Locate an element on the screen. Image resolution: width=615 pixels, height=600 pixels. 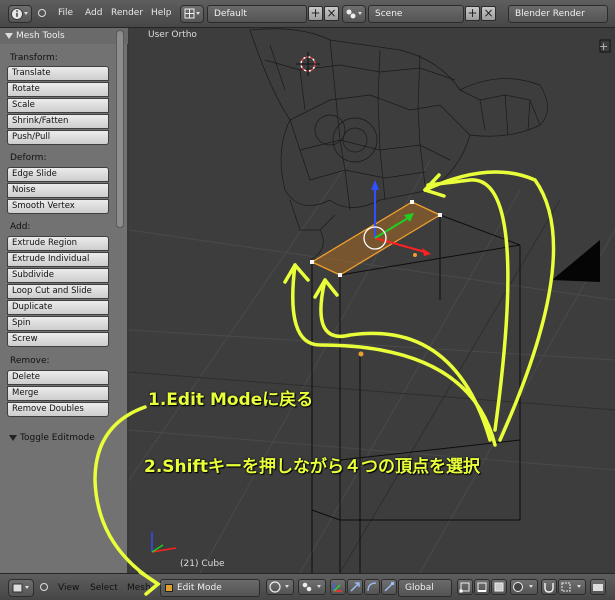
bottom-header: View Select Mesh Edit Mode Global is located at coordinates (307, 586).